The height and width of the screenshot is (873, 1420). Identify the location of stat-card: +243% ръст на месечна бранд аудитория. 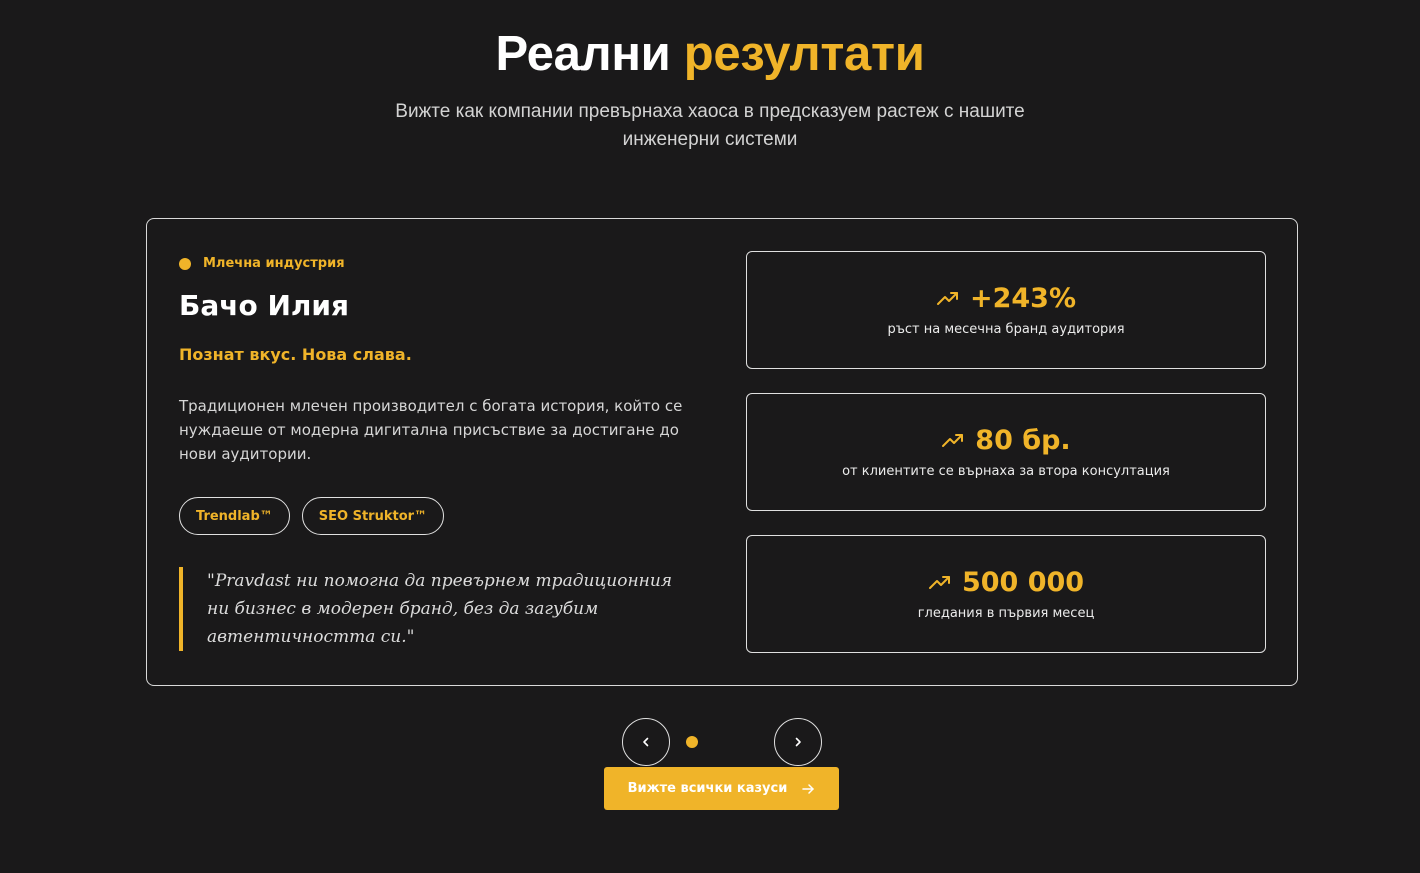
(1006, 310).